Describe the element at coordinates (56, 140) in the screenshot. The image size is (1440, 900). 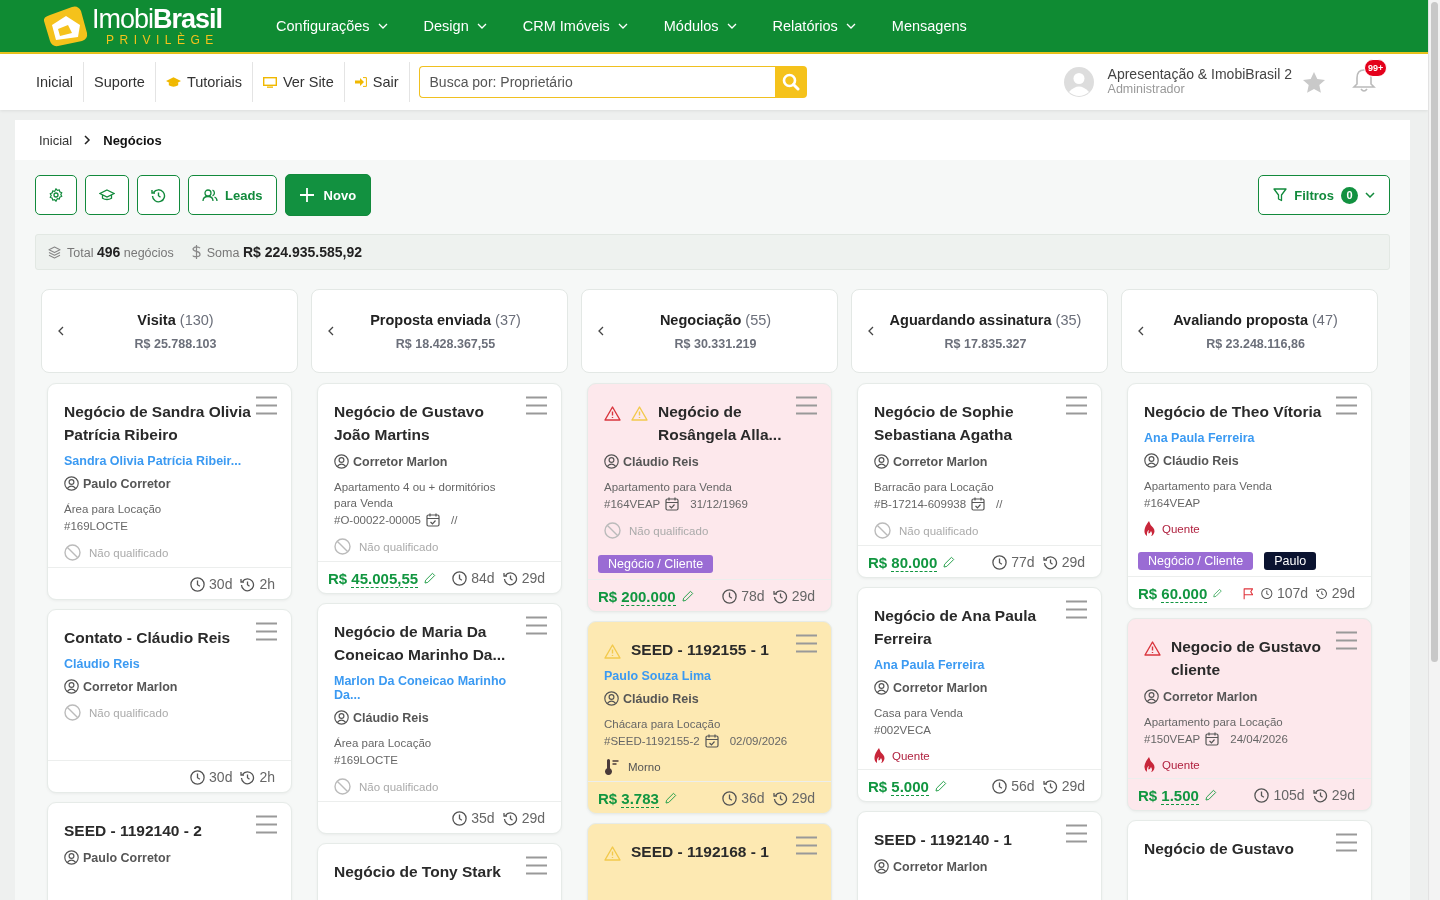
I see `breadcrumb-item: Inicial` at that location.